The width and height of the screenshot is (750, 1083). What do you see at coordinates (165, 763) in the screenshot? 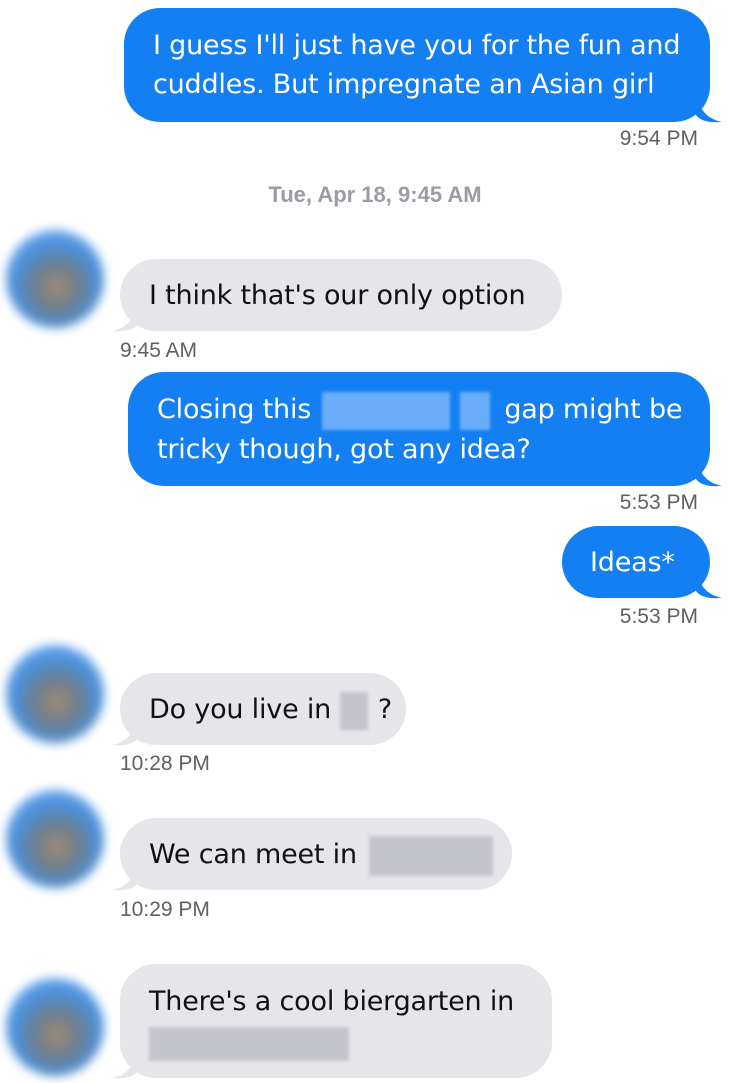
I see `message-timestamp: 10:28 PM` at bounding box center [165, 763].